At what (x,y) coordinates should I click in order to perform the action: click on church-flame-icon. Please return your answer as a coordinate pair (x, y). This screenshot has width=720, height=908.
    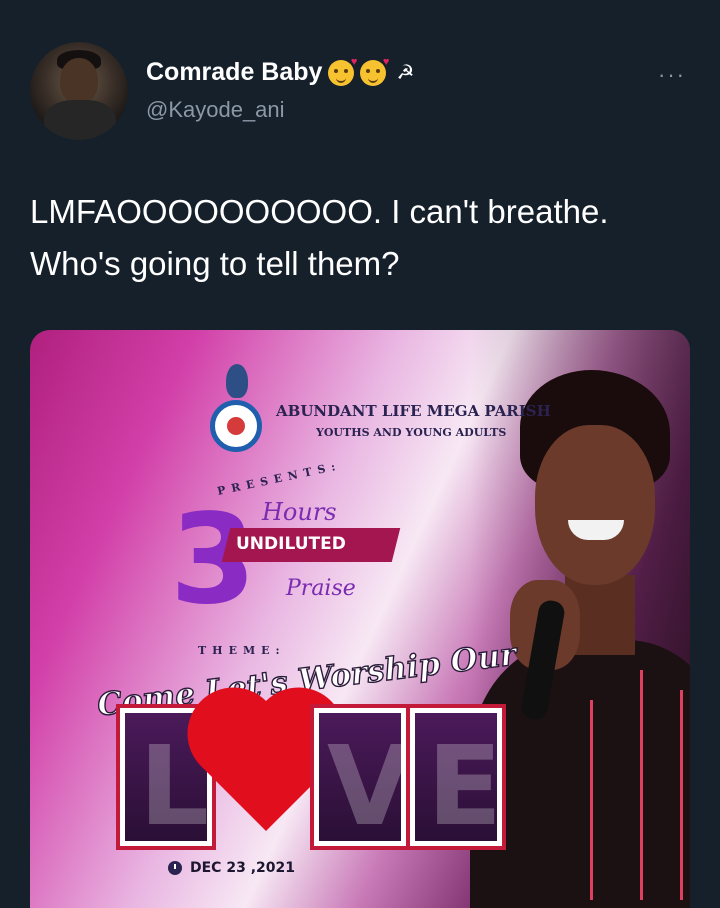
    Looking at the image, I should click on (237, 381).